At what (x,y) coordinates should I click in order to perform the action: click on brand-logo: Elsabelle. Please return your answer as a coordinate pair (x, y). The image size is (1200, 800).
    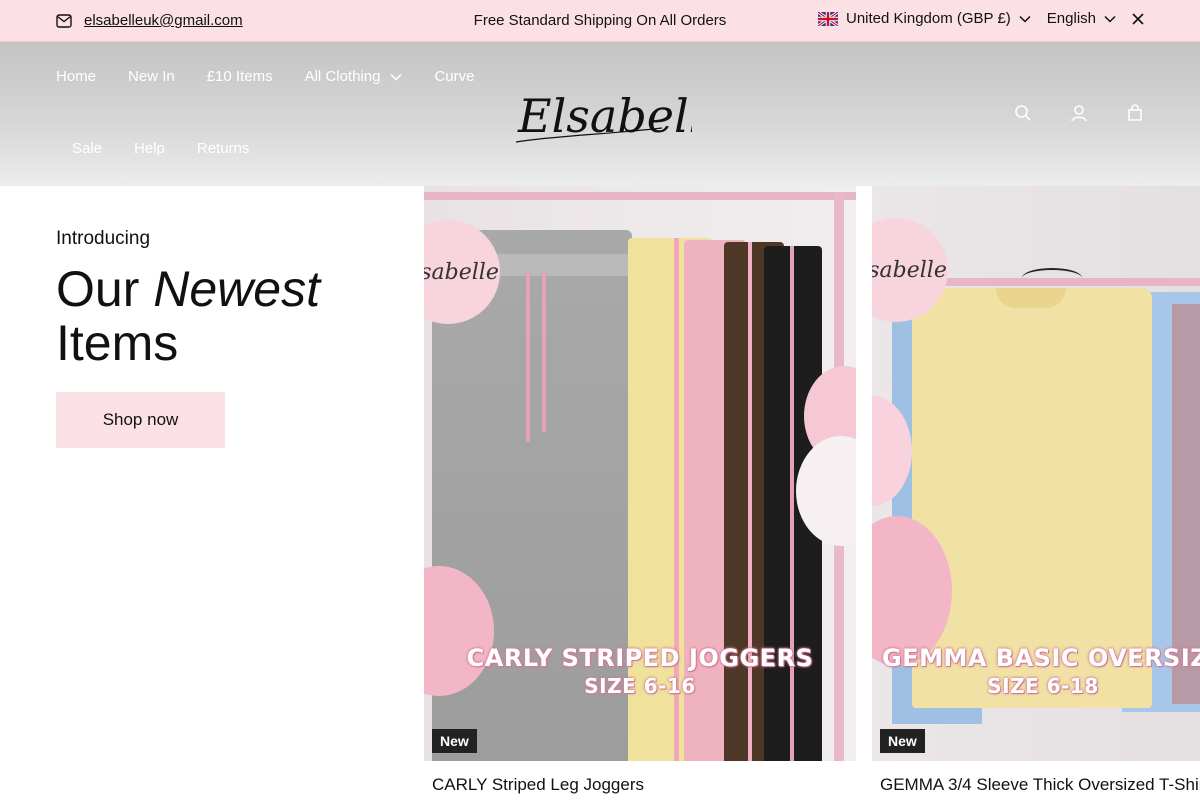
    Looking at the image, I should click on (602, 114).